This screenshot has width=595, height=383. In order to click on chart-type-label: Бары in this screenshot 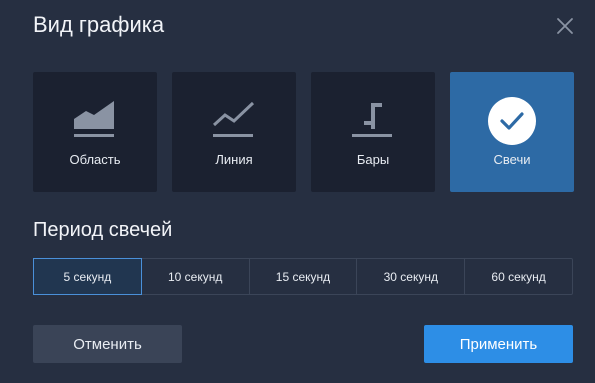, I will do `click(373, 159)`.